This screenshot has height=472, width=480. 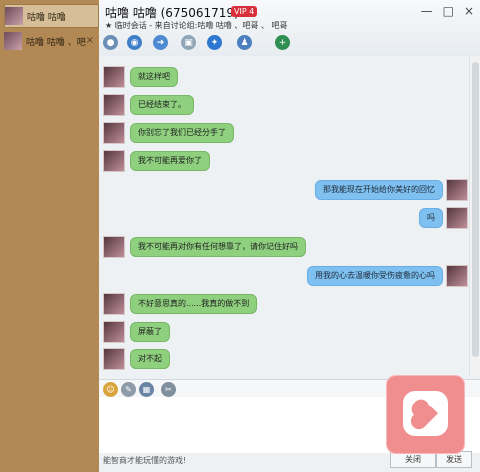 What do you see at coordinates (244, 11) in the screenshot?
I see `vip-badge: VIP 4` at bounding box center [244, 11].